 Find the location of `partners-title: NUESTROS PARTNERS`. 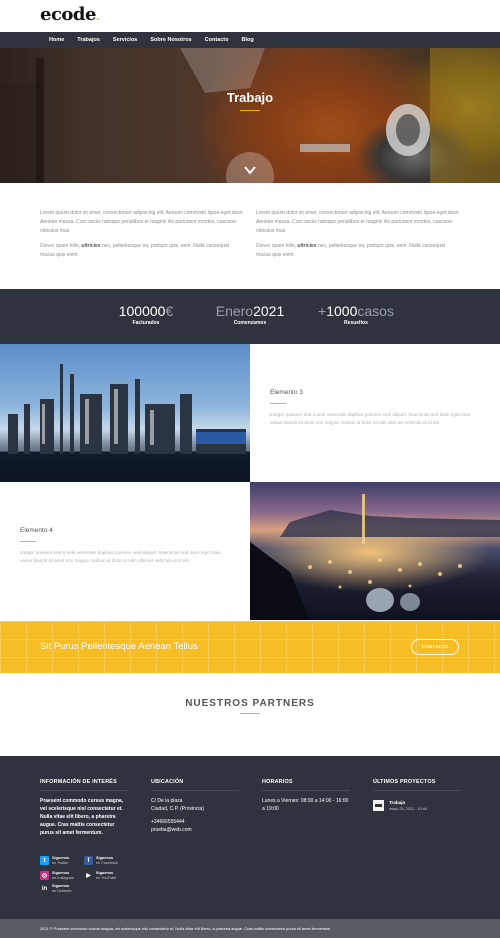

partners-title: NUESTROS PARTNERS is located at coordinates (250, 703).